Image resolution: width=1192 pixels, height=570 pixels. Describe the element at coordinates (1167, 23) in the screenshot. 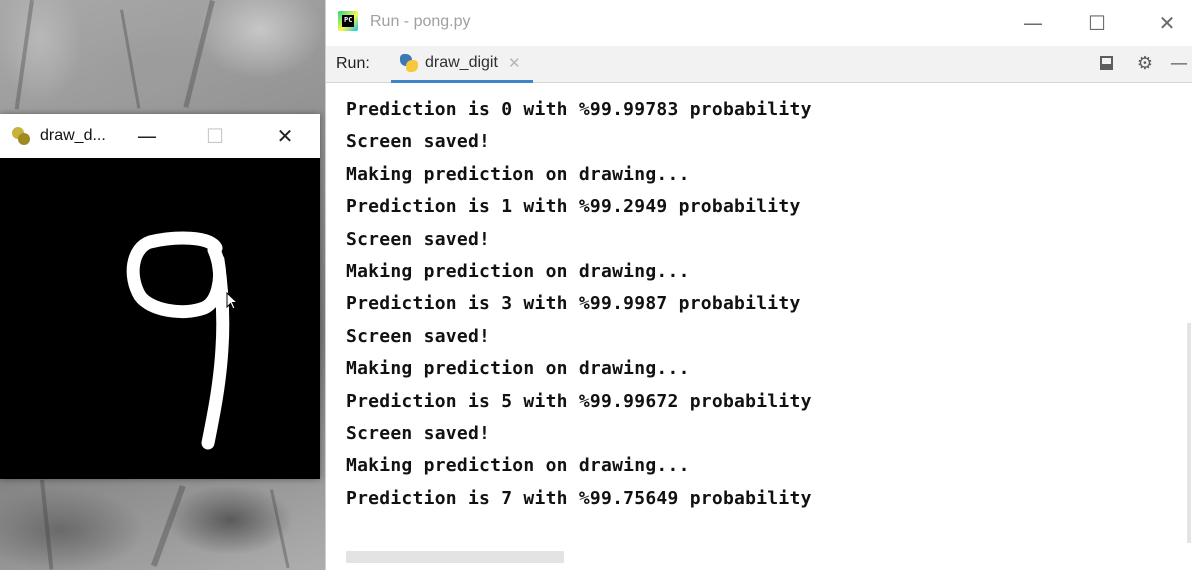

I see `close-button: ✕` at that location.